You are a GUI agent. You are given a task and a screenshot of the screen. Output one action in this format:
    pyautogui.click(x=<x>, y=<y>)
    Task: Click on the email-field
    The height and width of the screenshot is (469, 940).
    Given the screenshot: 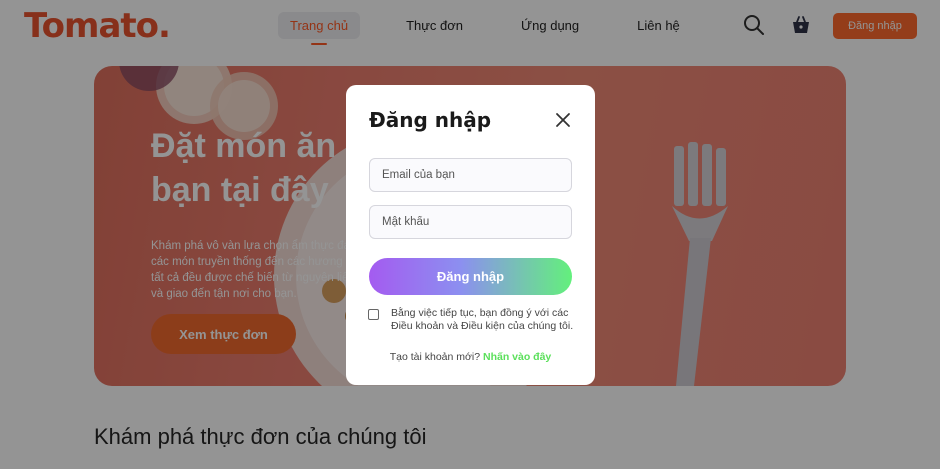 What is the action you would take?
    pyautogui.click(x=470, y=175)
    